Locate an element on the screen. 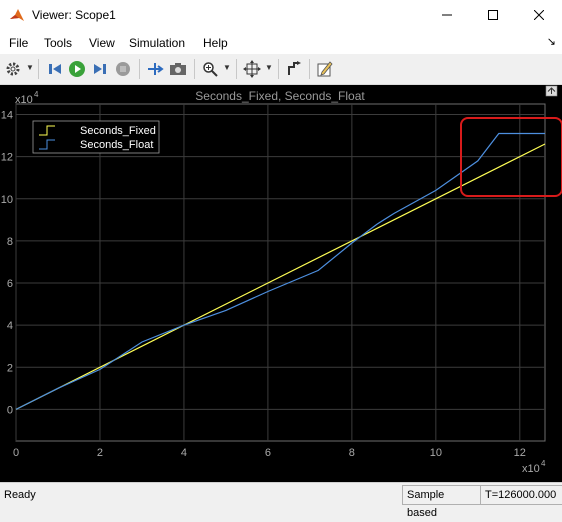 This screenshot has height=522, width=562. y-tick-label: 4 is located at coordinates (10, 326).